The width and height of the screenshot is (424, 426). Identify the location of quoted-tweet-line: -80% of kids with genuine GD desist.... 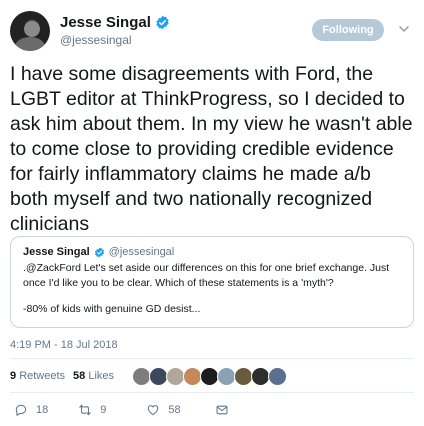
(112, 309).